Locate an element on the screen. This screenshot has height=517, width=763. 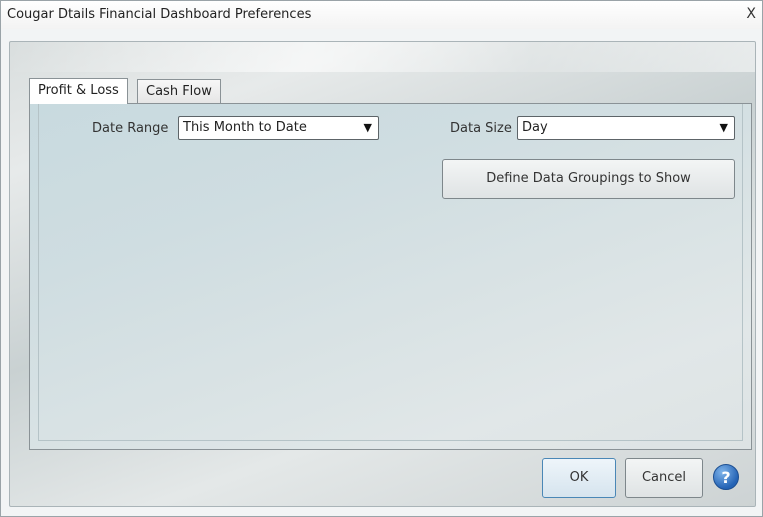
close-button: X is located at coordinates (751, 14).